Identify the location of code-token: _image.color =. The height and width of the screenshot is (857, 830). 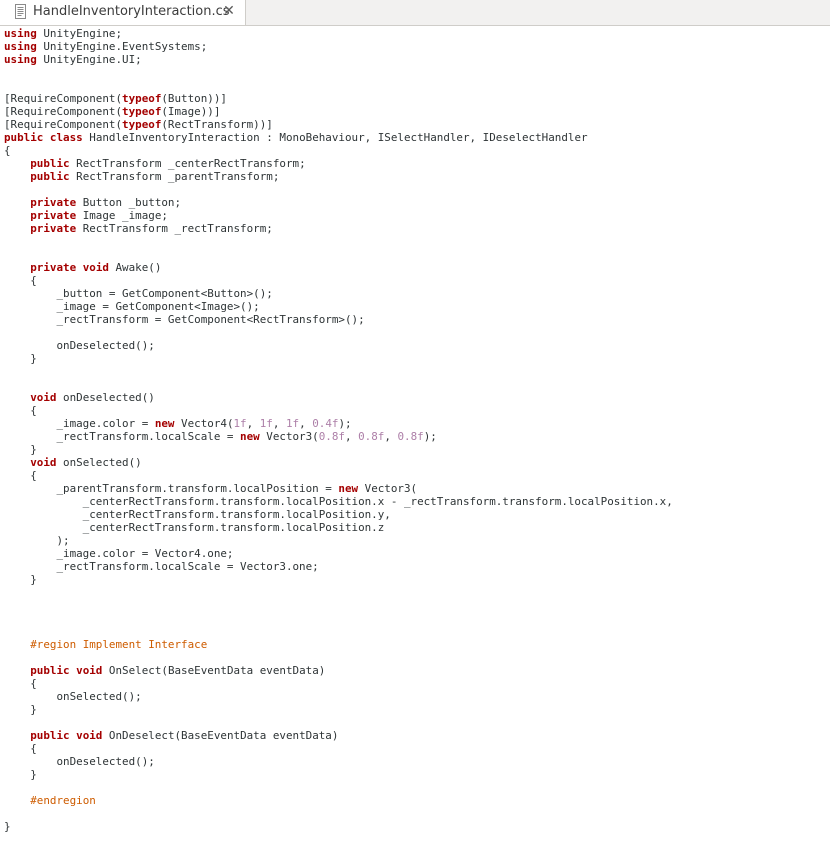
(79, 423).